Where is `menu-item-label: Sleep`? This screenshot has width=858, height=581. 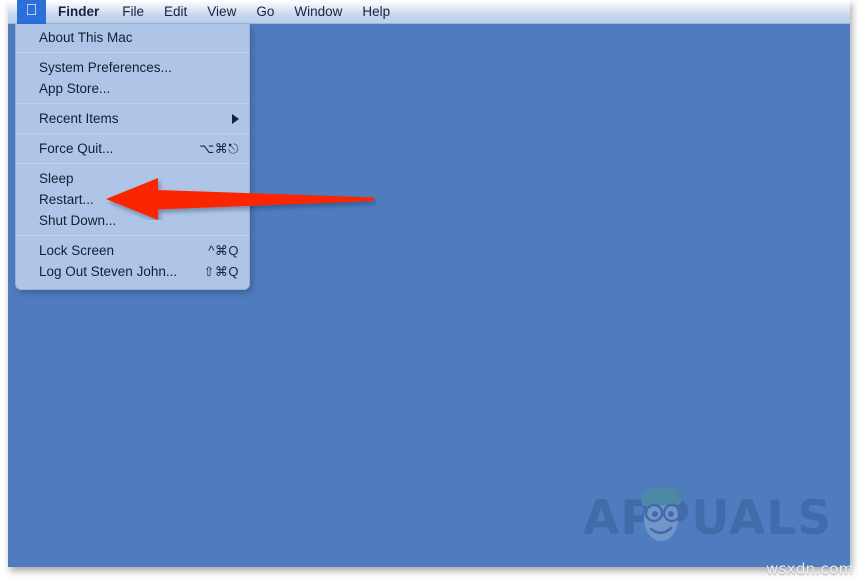 menu-item-label: Sleep is located at coordinates (56, 178).